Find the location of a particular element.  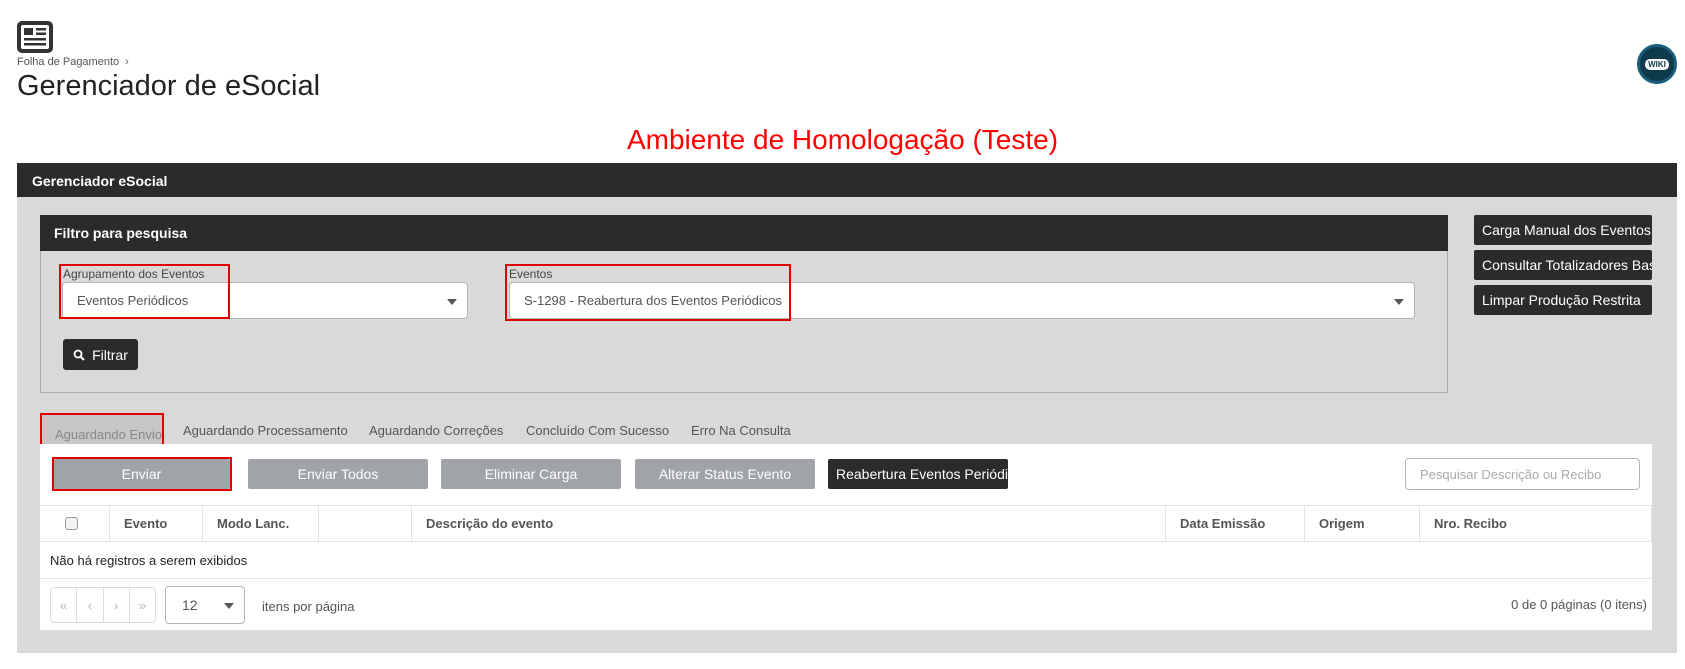

search-icon is located at coordinates (79, 355).